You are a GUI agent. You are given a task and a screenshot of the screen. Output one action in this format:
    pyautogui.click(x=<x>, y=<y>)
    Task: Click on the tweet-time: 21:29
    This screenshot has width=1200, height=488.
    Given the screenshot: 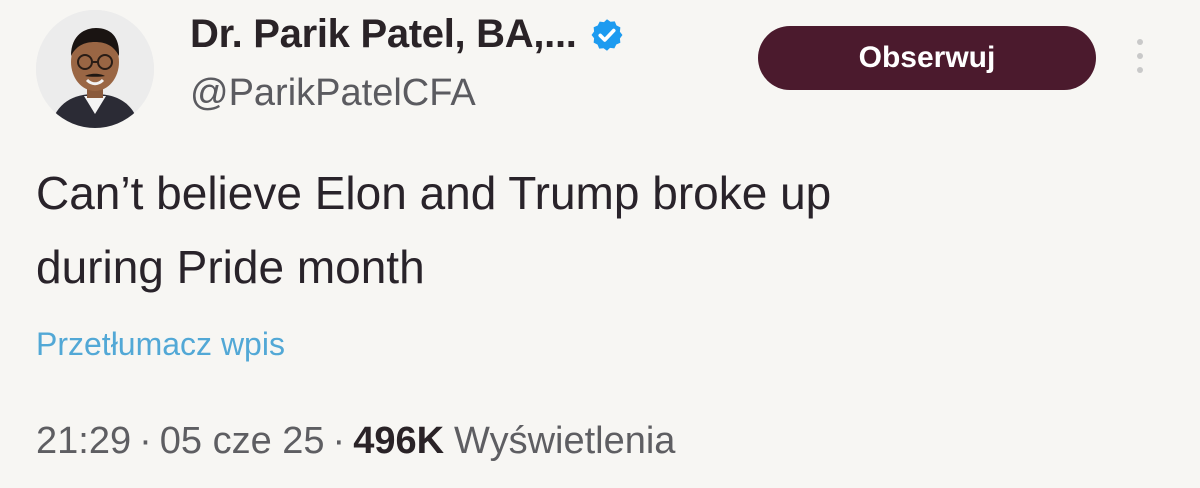 What is the action you would take?
    pyautogui.click(x=83, y=441)
    